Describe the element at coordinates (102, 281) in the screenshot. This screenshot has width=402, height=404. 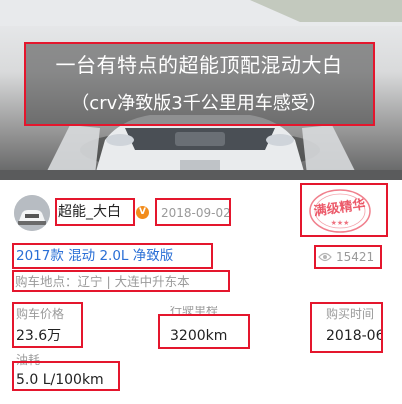
I see `purchase-location: 购车地点：辽宁 | 大连中升东本` at that location.